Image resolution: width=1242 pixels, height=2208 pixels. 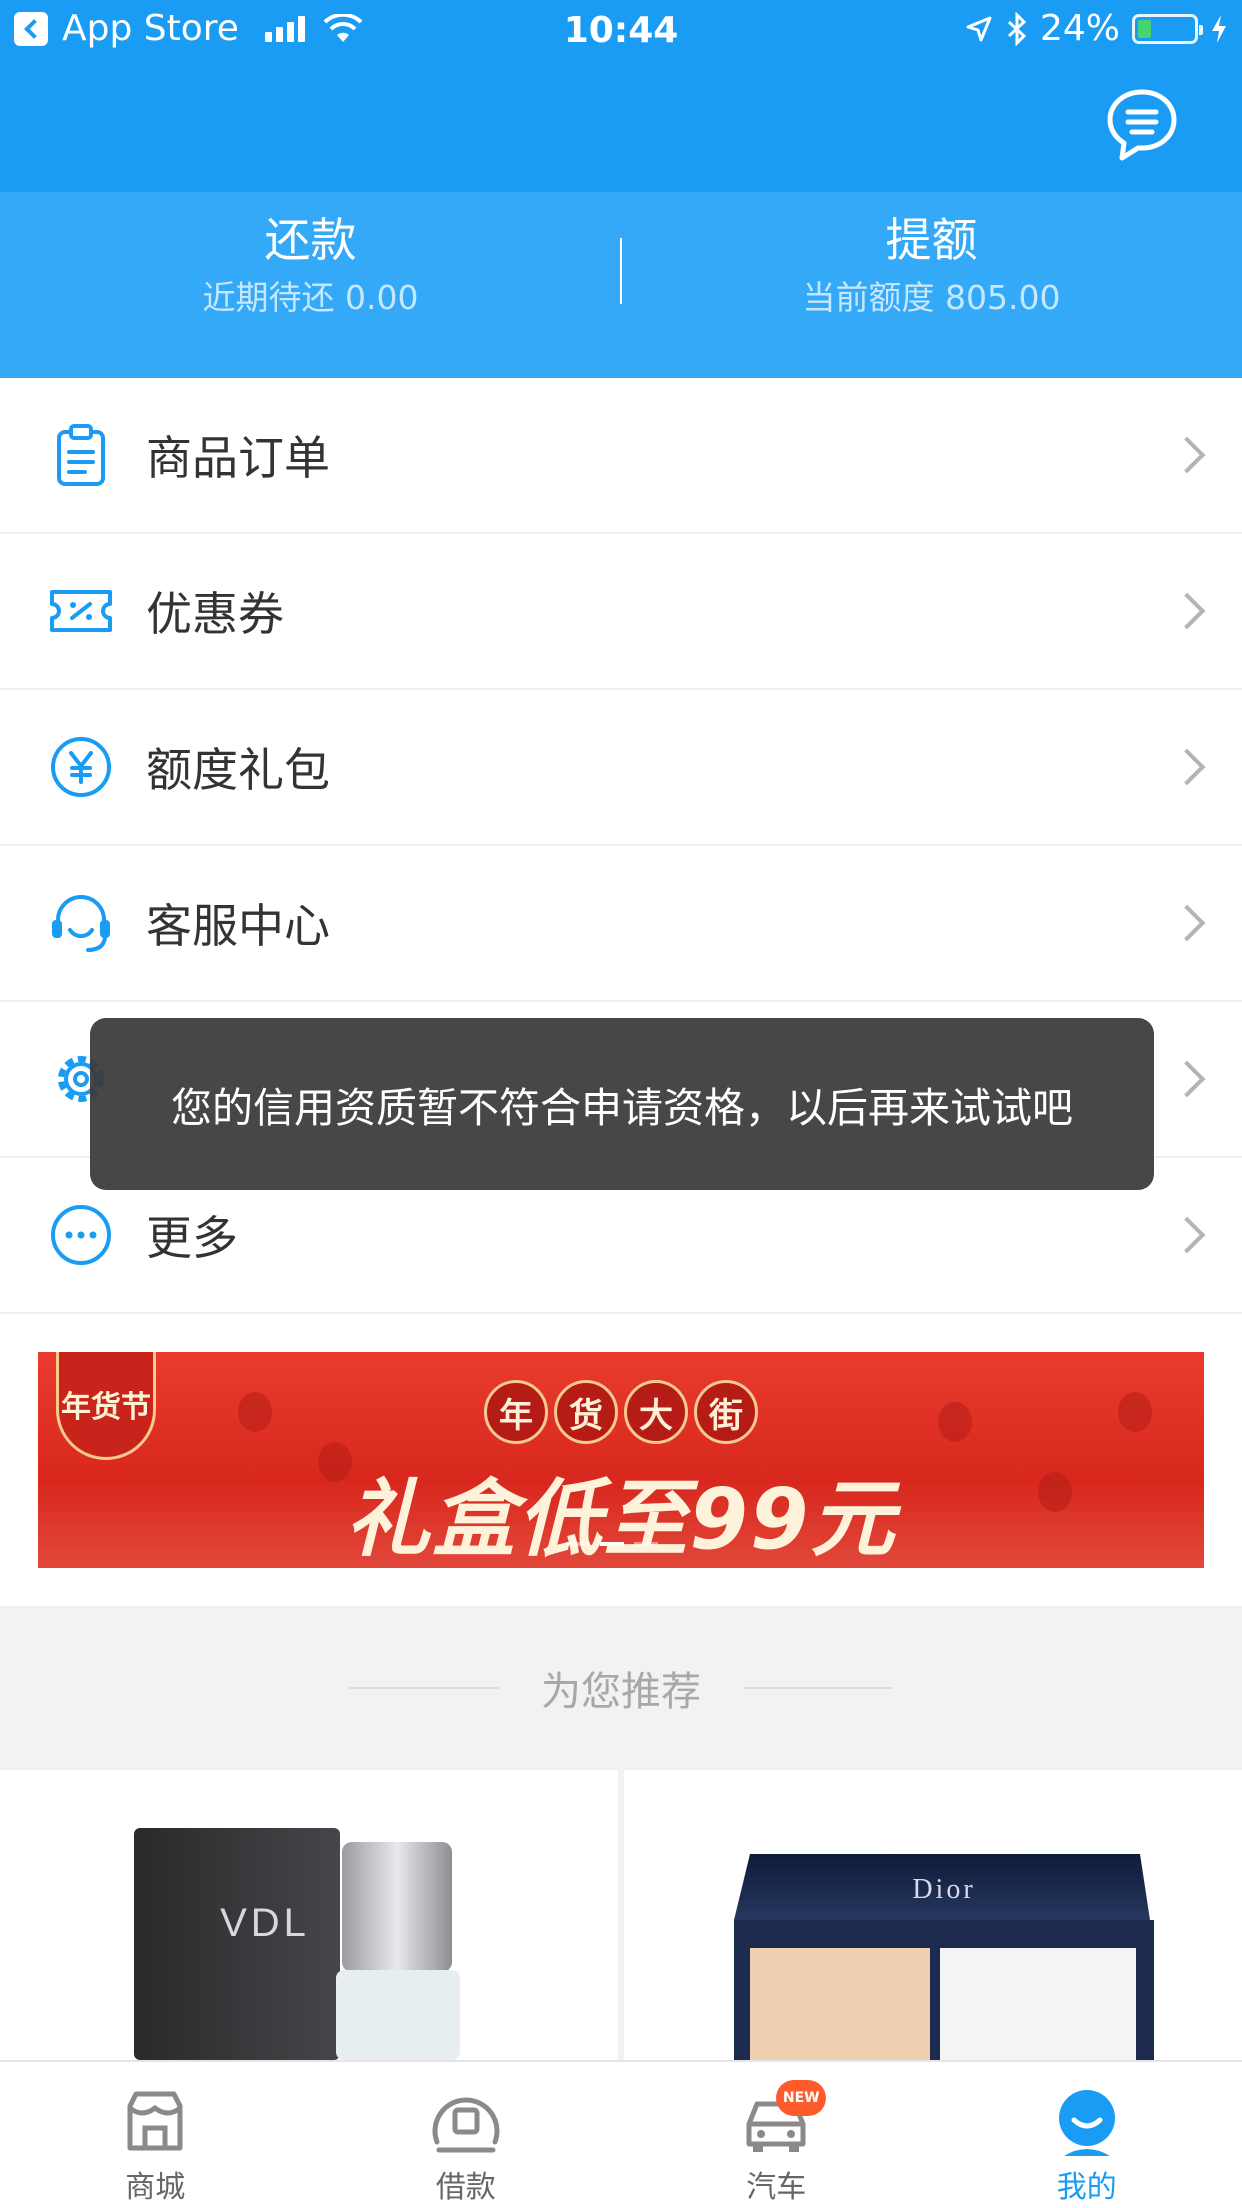 What do you see at coordinates (81, 767) in the screenshot?
I see `yuan-icon` at bounding box center [81, 767].